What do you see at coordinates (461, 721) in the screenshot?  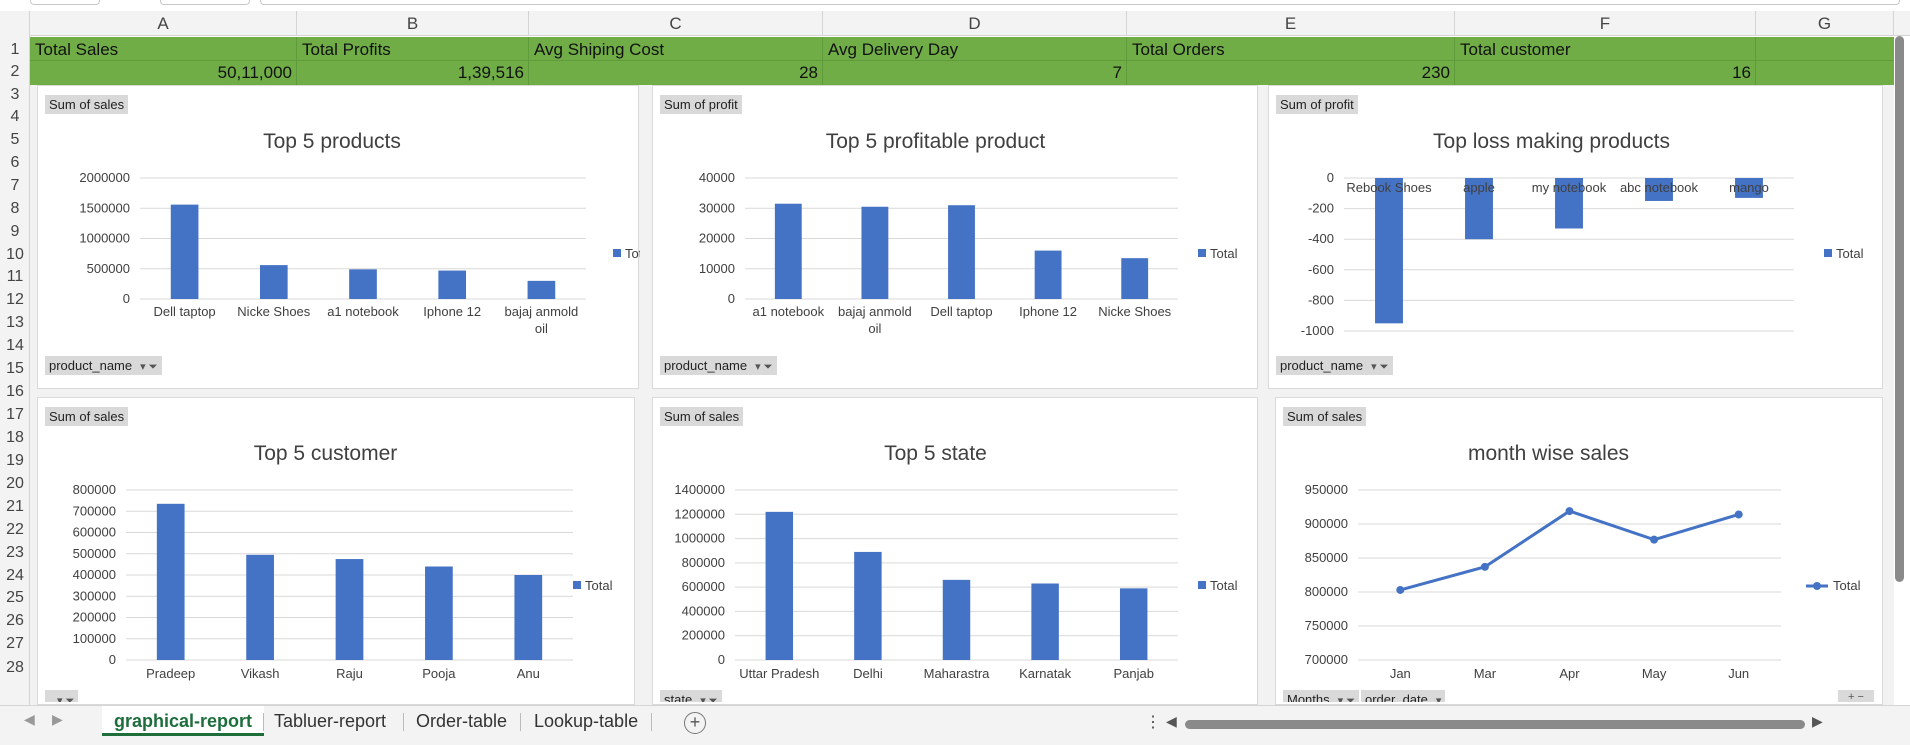 I see `tab-order-table: Order-table` at bounding box center [461, 721].